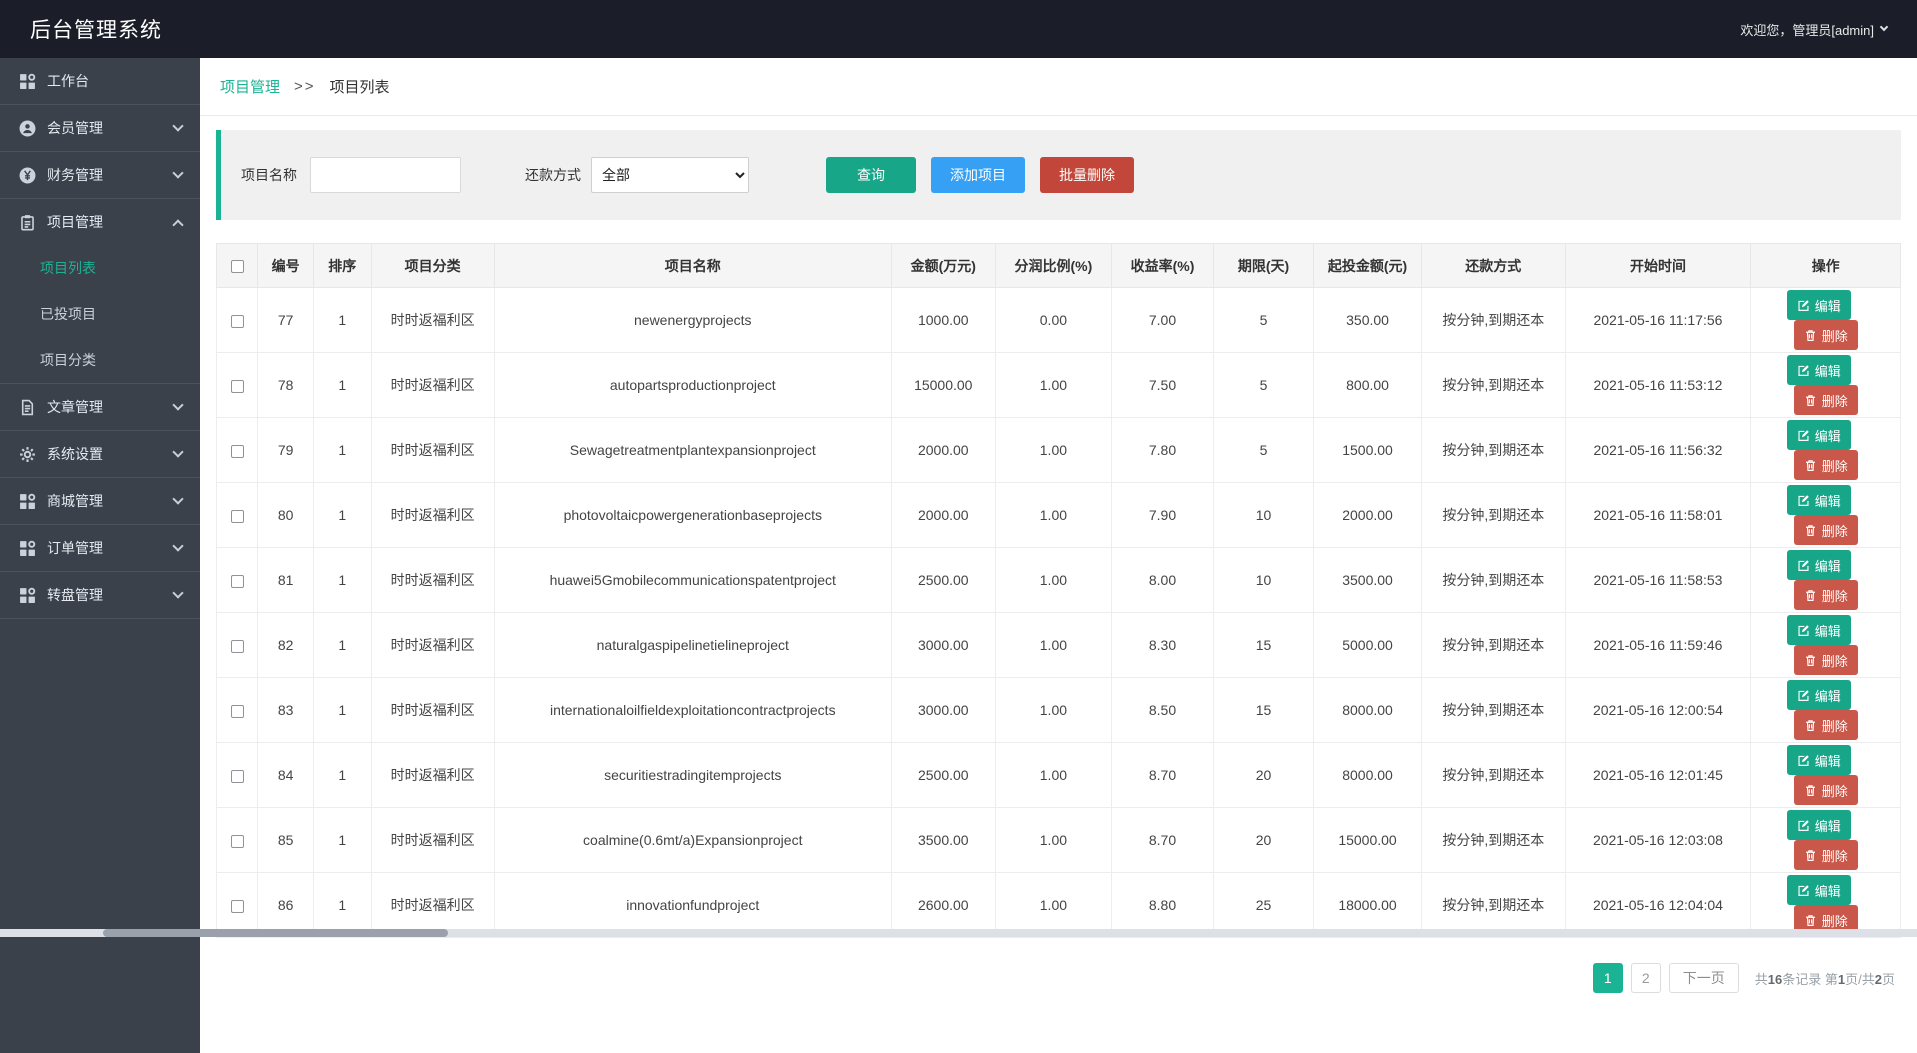 The width and height of the screenshot is (1917, 1053). I want to click on cell-amount: 3500.00, so click(943, 840).